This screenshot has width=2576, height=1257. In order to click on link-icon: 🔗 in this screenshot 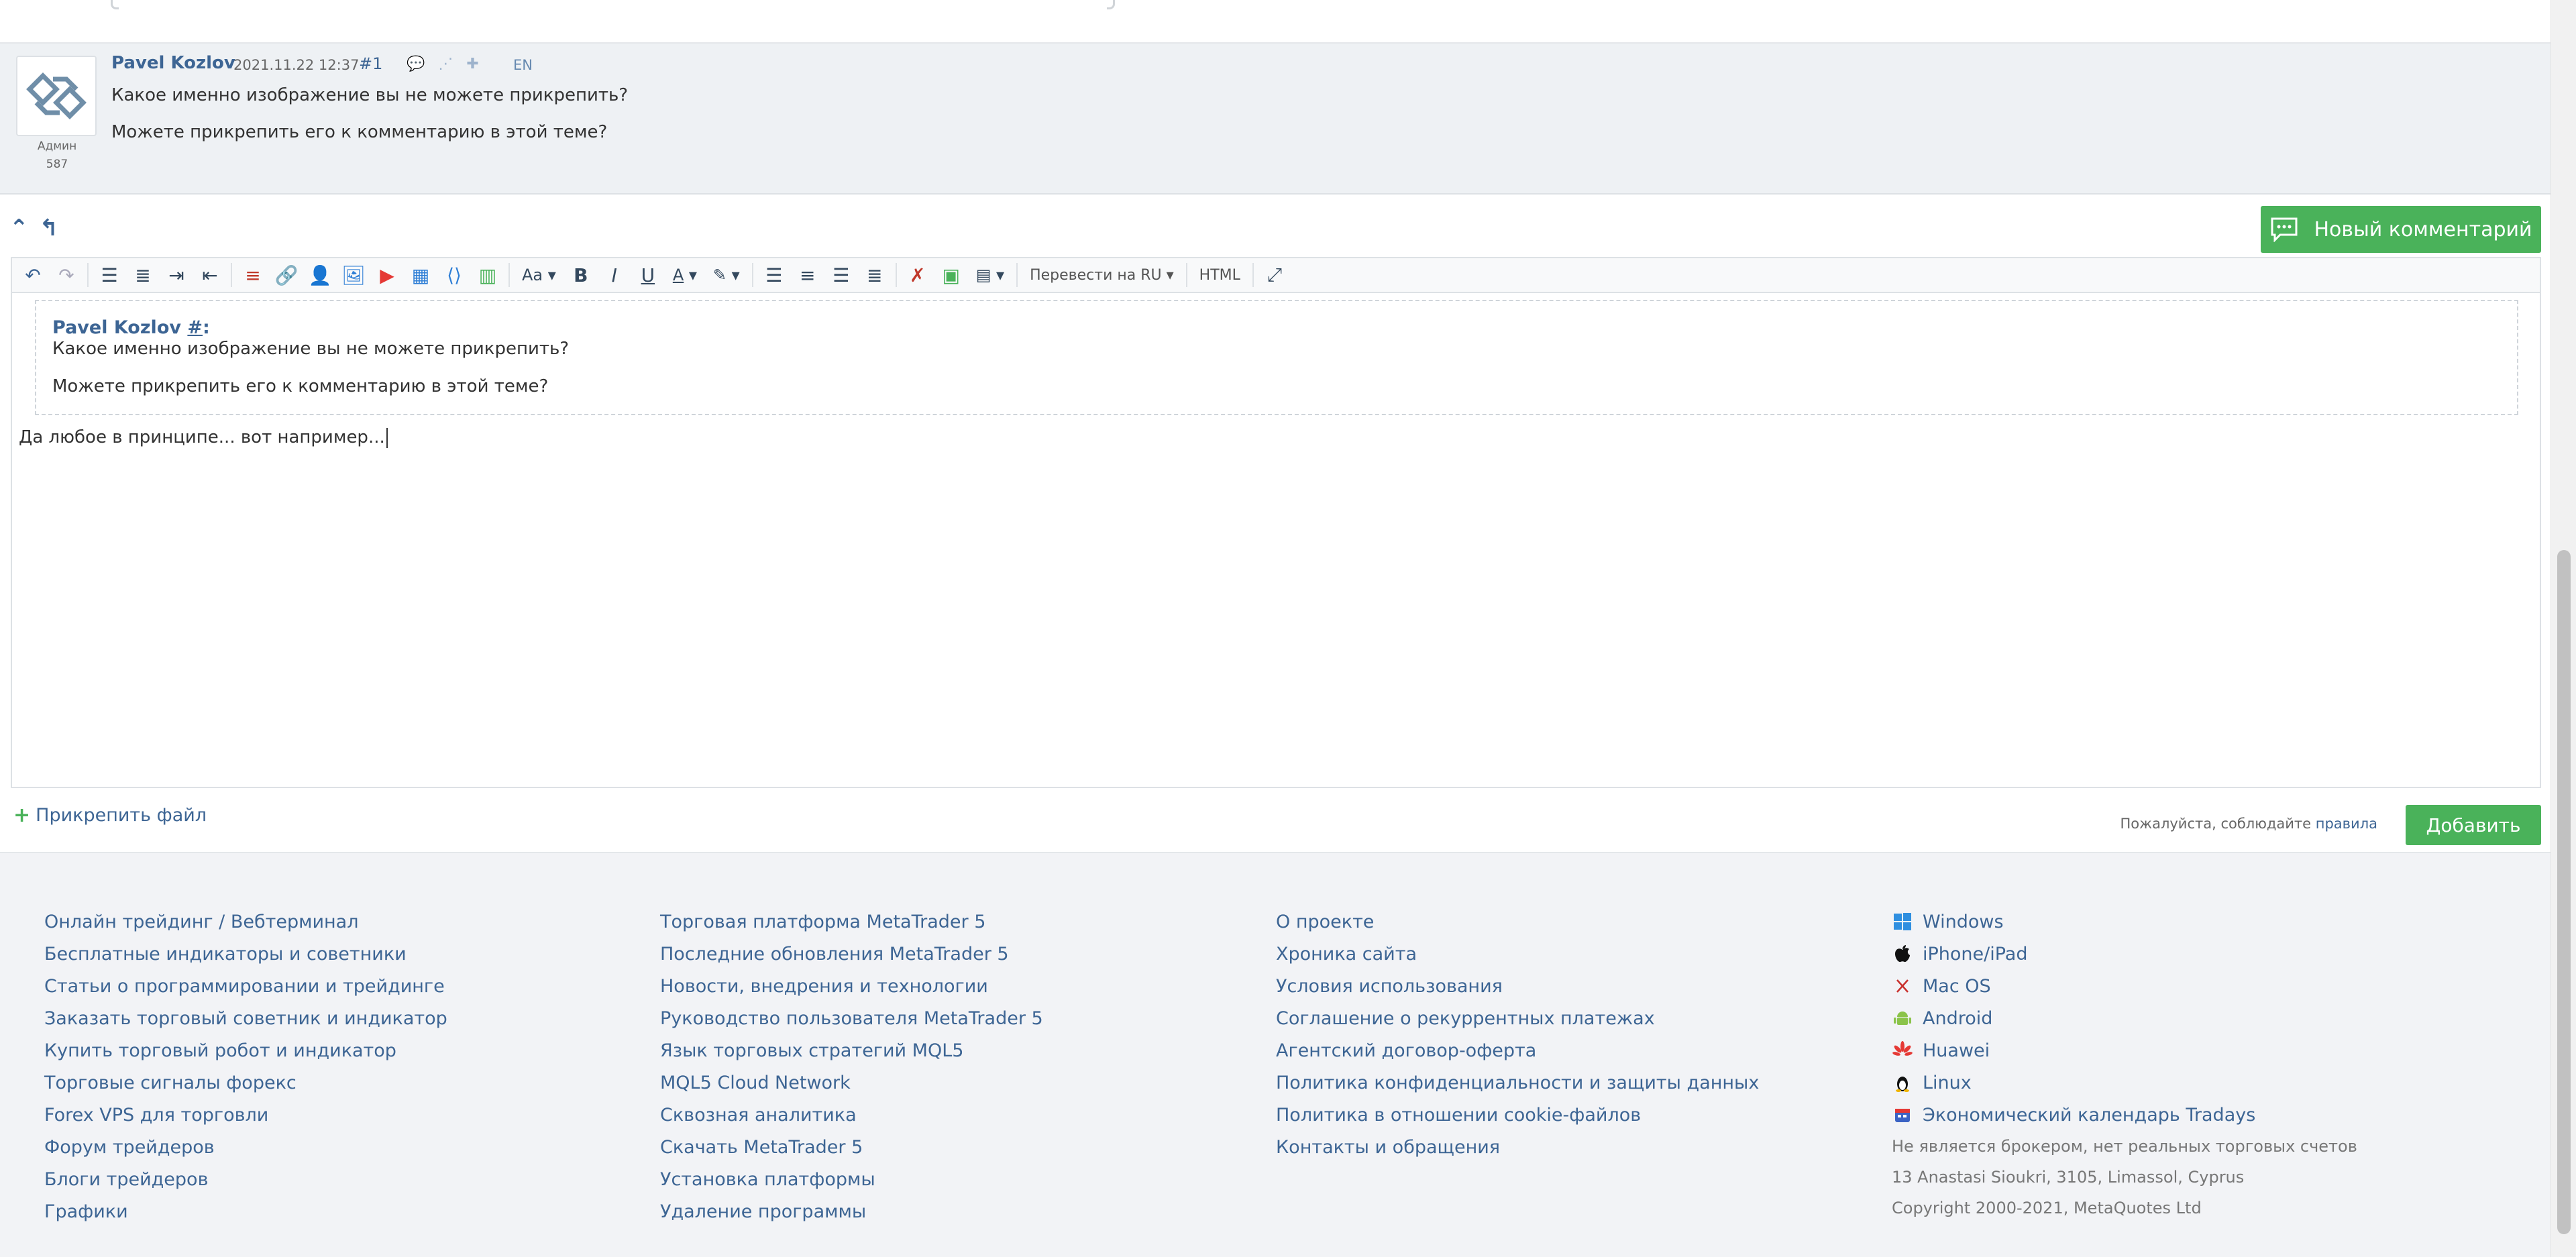, I will do `click(286, 275)`.